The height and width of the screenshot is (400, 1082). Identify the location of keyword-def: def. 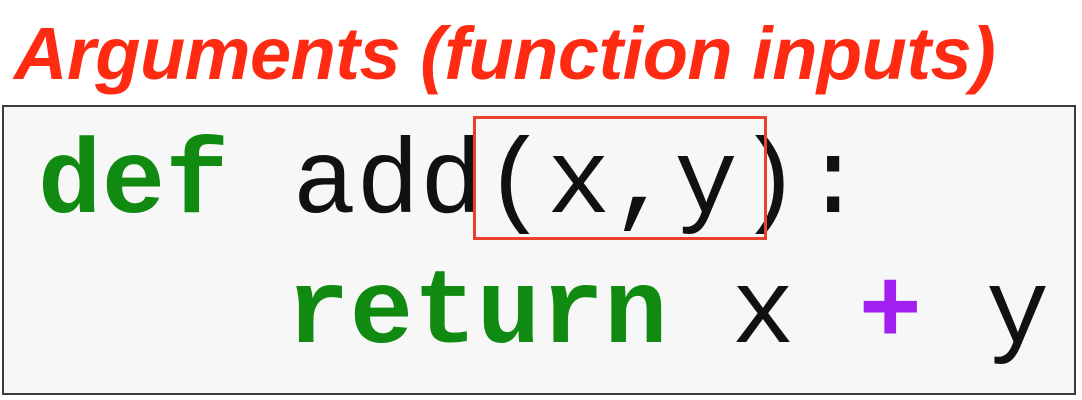
(133, 184).